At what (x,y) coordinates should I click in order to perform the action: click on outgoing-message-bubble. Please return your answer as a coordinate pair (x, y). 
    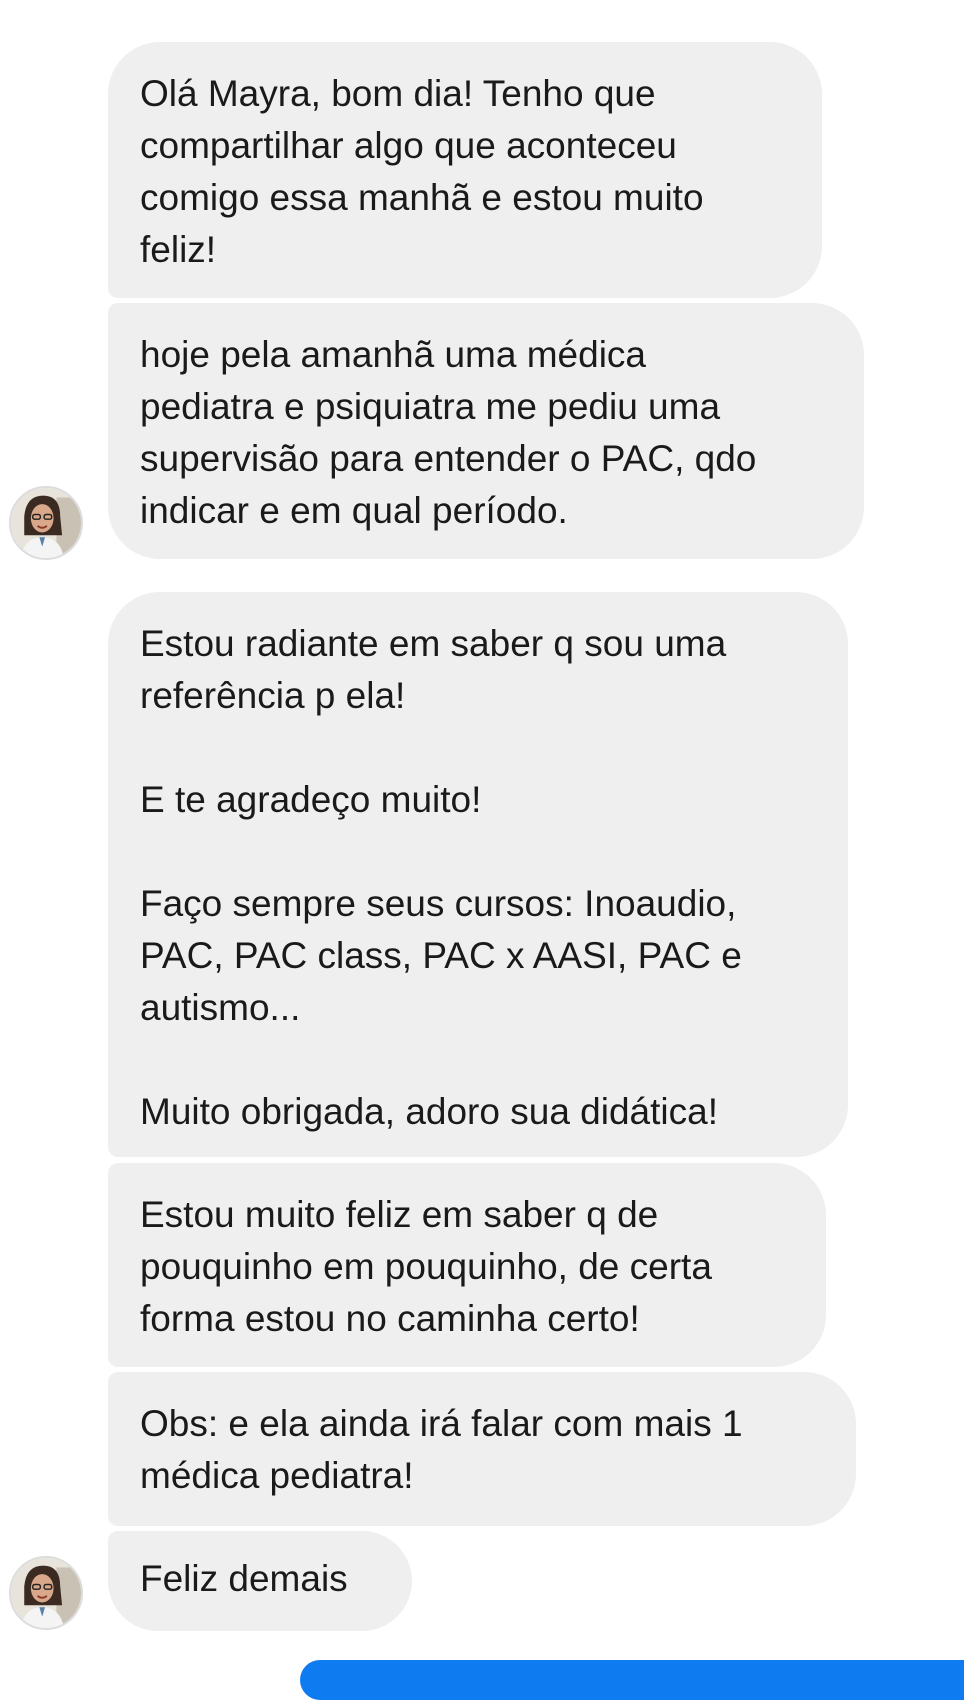
    Looking at the image, I should click on (632, 1680).